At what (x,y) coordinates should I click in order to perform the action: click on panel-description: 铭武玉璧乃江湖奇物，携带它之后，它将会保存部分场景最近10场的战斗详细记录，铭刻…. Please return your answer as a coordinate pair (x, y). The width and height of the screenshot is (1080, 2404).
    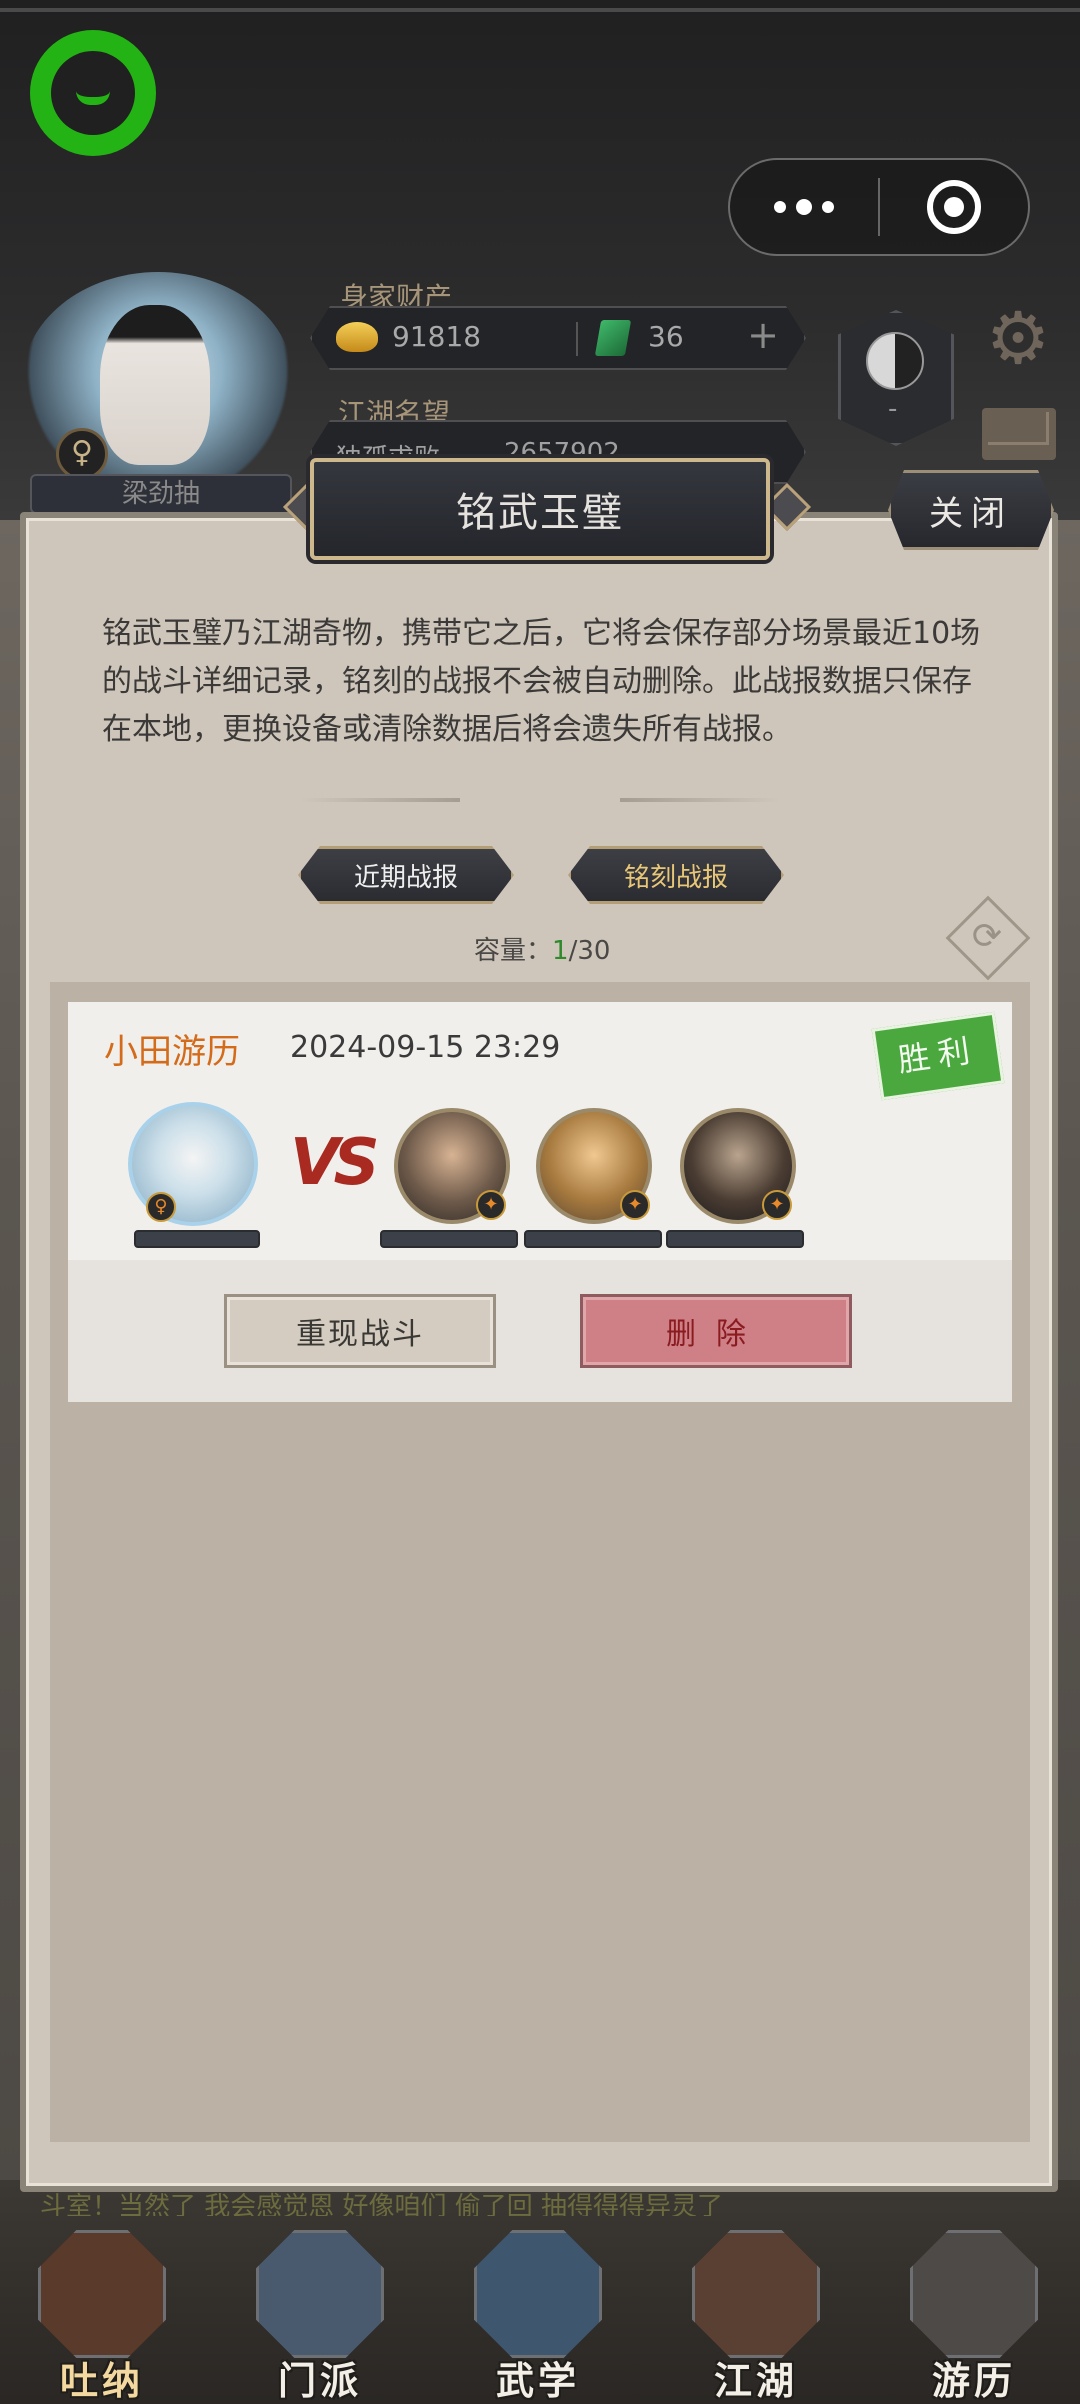
    Looking at the image, I should click on (541, 681).